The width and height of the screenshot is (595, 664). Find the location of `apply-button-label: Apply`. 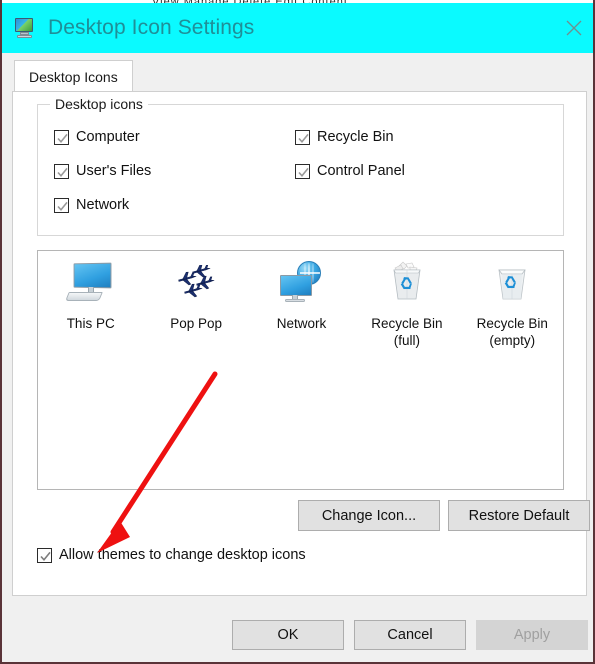

apply-button-label: Apply is located at coordinates (532, 635).